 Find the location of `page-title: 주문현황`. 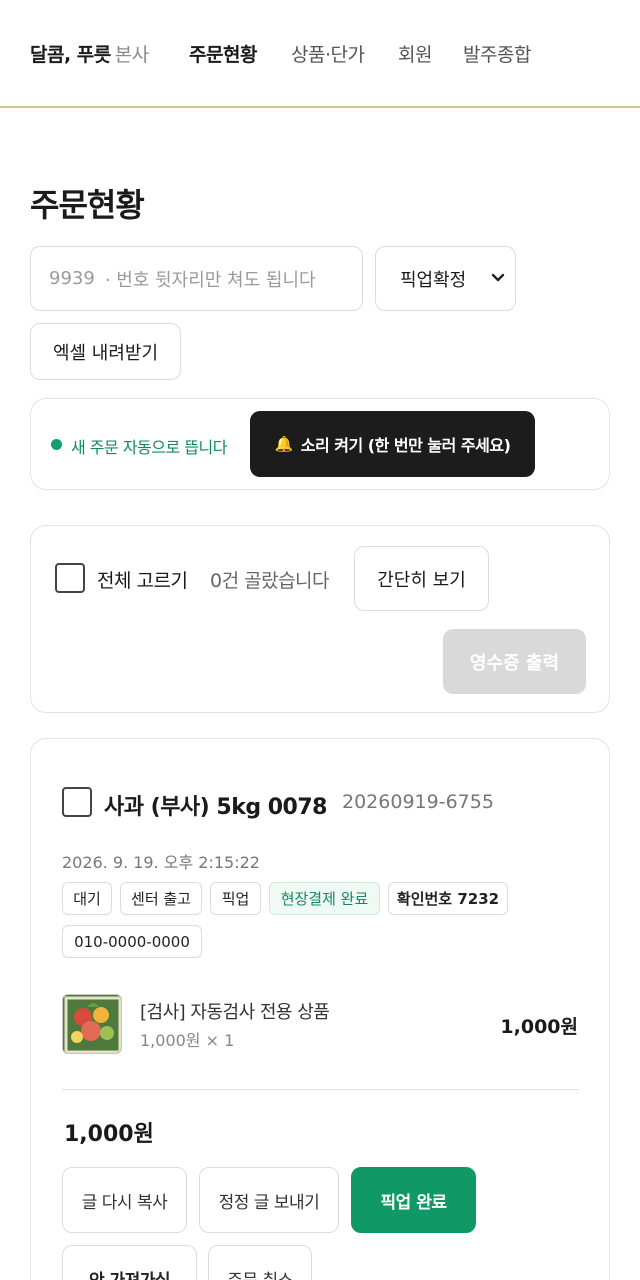

page-title: 주문현황 is located at coordinates (87, 205).